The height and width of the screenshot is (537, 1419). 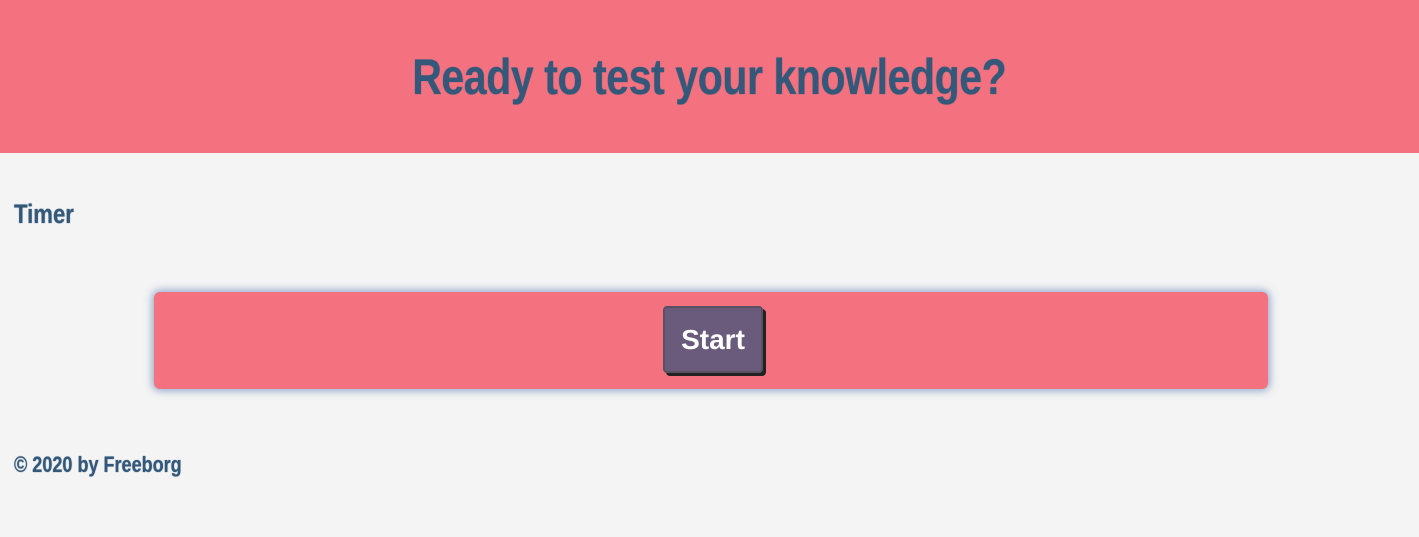 I want to click on start-button: Start, so click(x=713, y=339).